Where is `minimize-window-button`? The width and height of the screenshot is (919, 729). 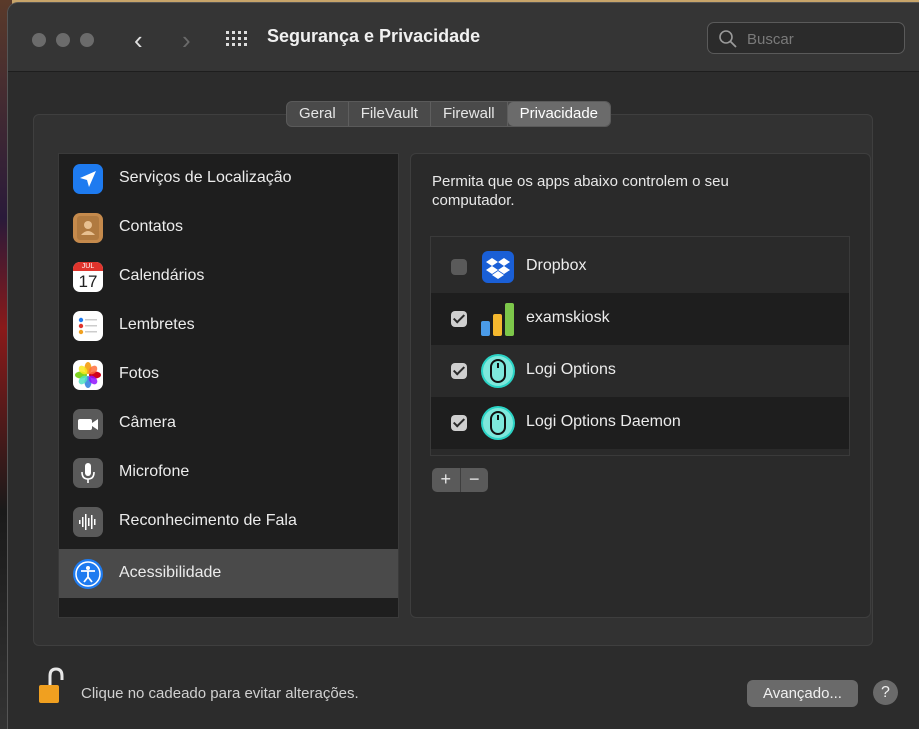 minimize-window-button is located at coordinates (63, 40).